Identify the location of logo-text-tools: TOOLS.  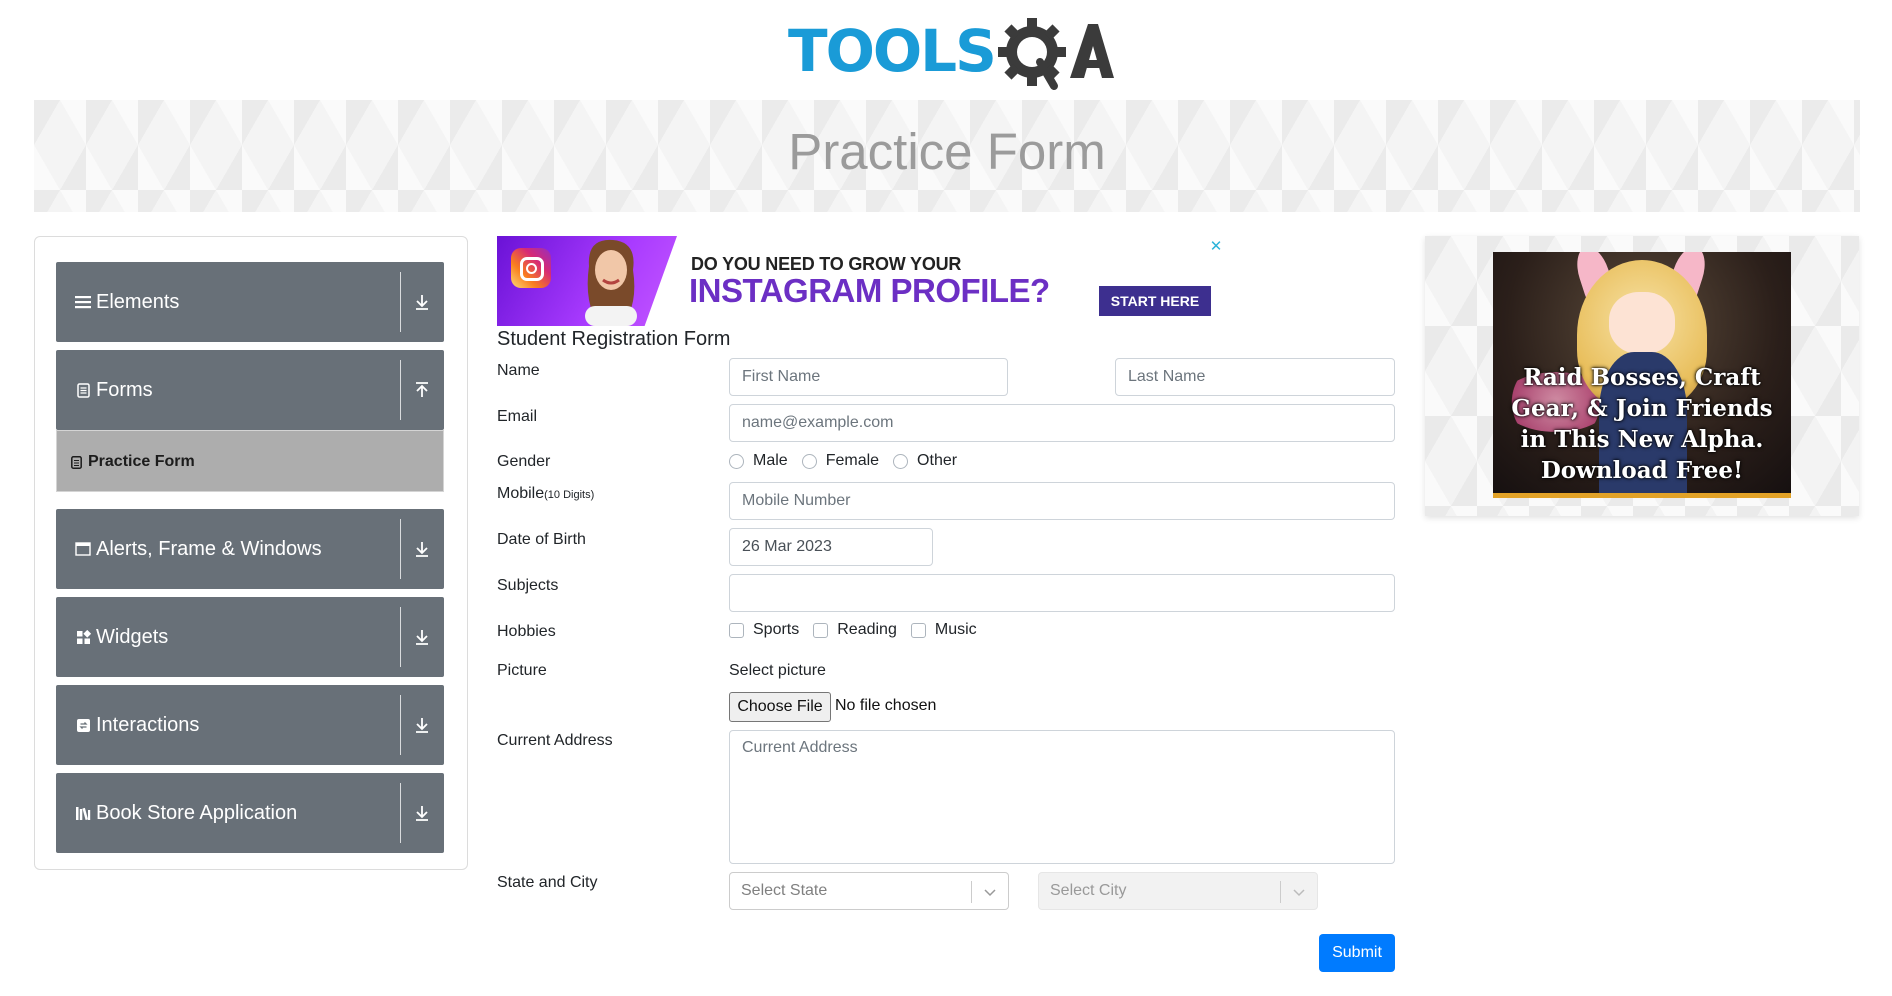
(892, 51).